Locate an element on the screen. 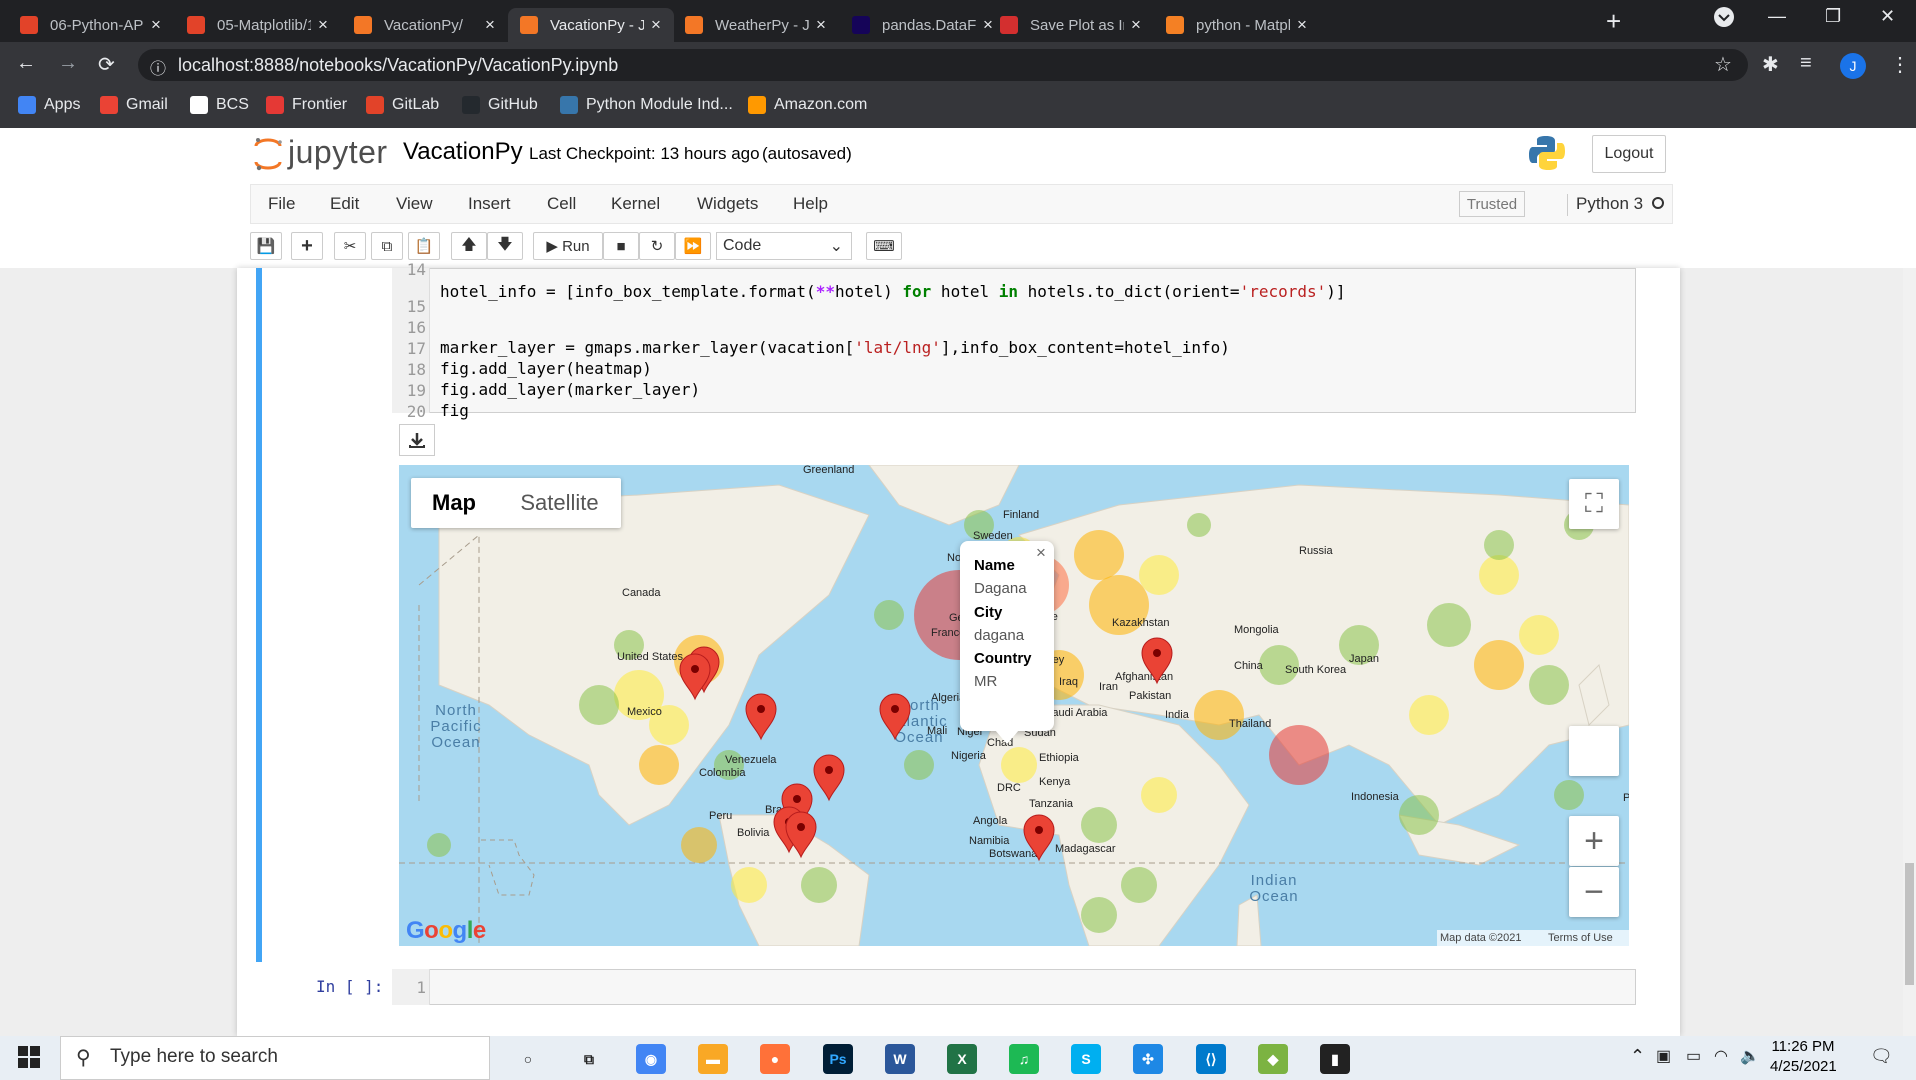 The width and height of the screenshot is (1916, 1080). file-explorer-icon: ▬ is located at coordinates (713, 1059).